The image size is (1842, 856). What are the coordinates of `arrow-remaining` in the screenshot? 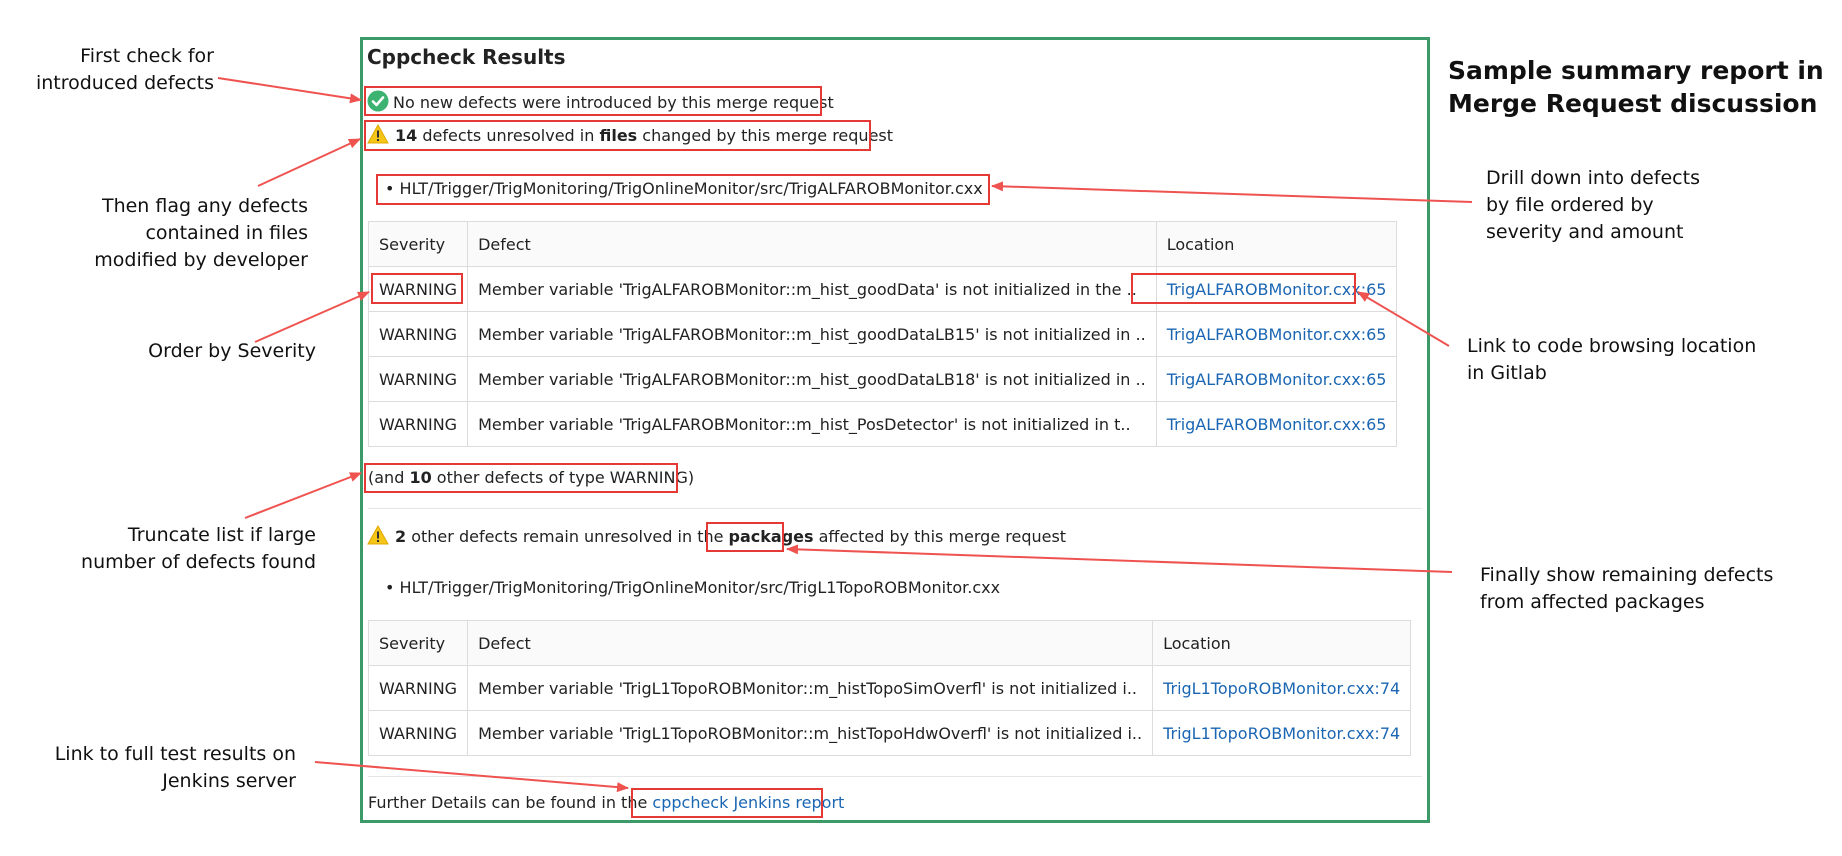 It's located at (1119, 558).